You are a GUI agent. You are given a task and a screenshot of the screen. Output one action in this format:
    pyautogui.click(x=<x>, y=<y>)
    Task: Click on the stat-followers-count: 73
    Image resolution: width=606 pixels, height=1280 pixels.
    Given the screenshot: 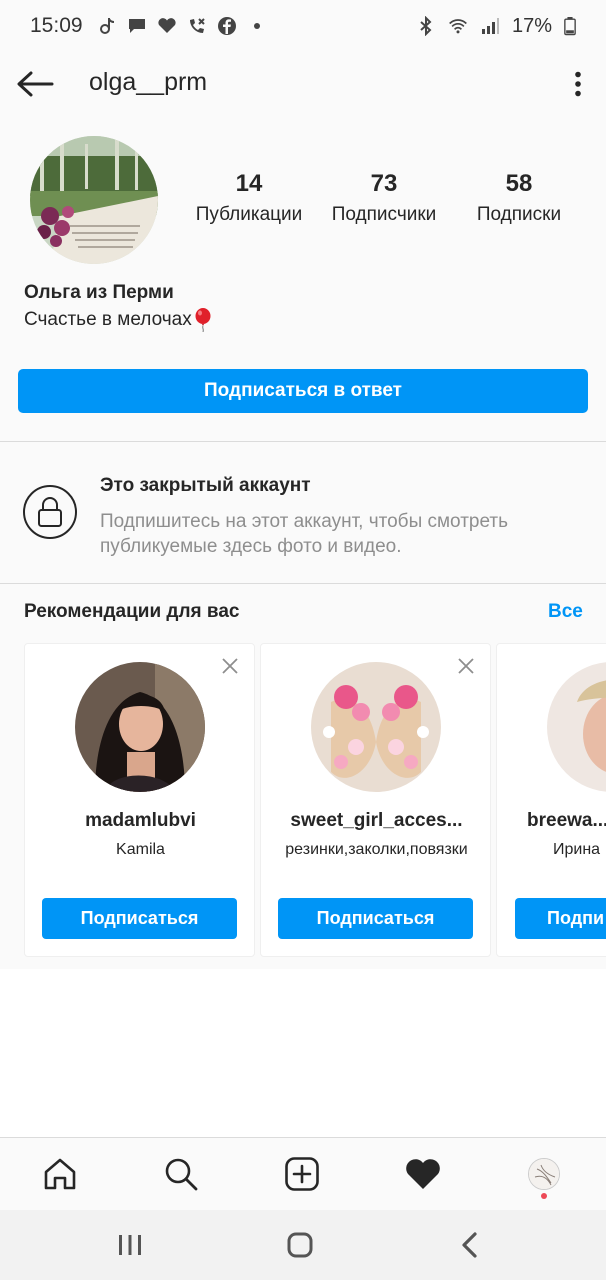 What is the action you would take?
    pyautogui.click(x=384, y=183)
    